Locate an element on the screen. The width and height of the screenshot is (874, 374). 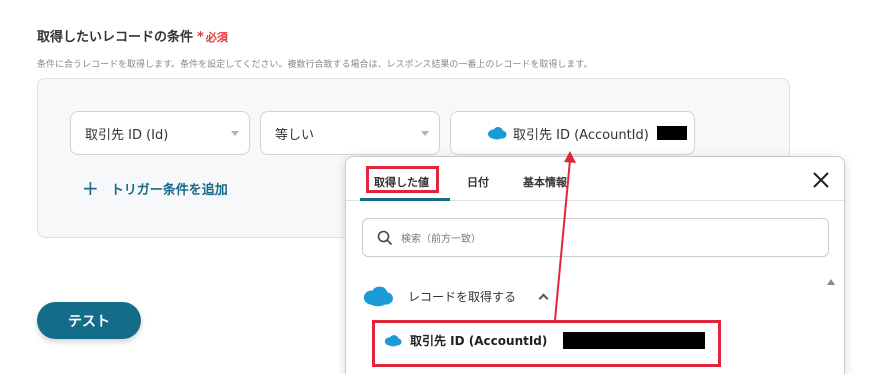
operator-select-value: 等しい is located at coordinates (295, 135).